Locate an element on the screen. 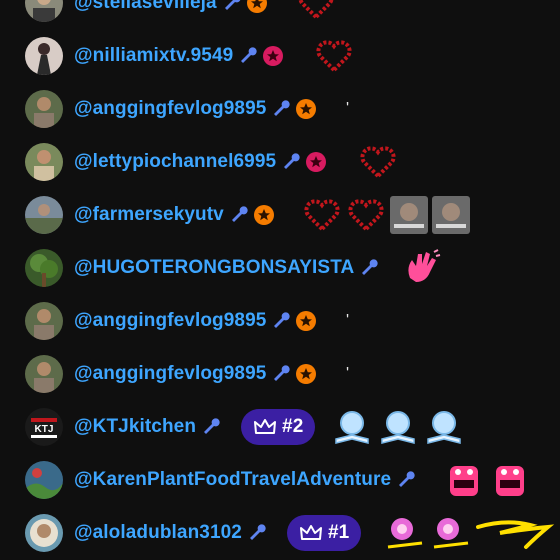  avatar: KTJ is located at coordinates (44, 426).